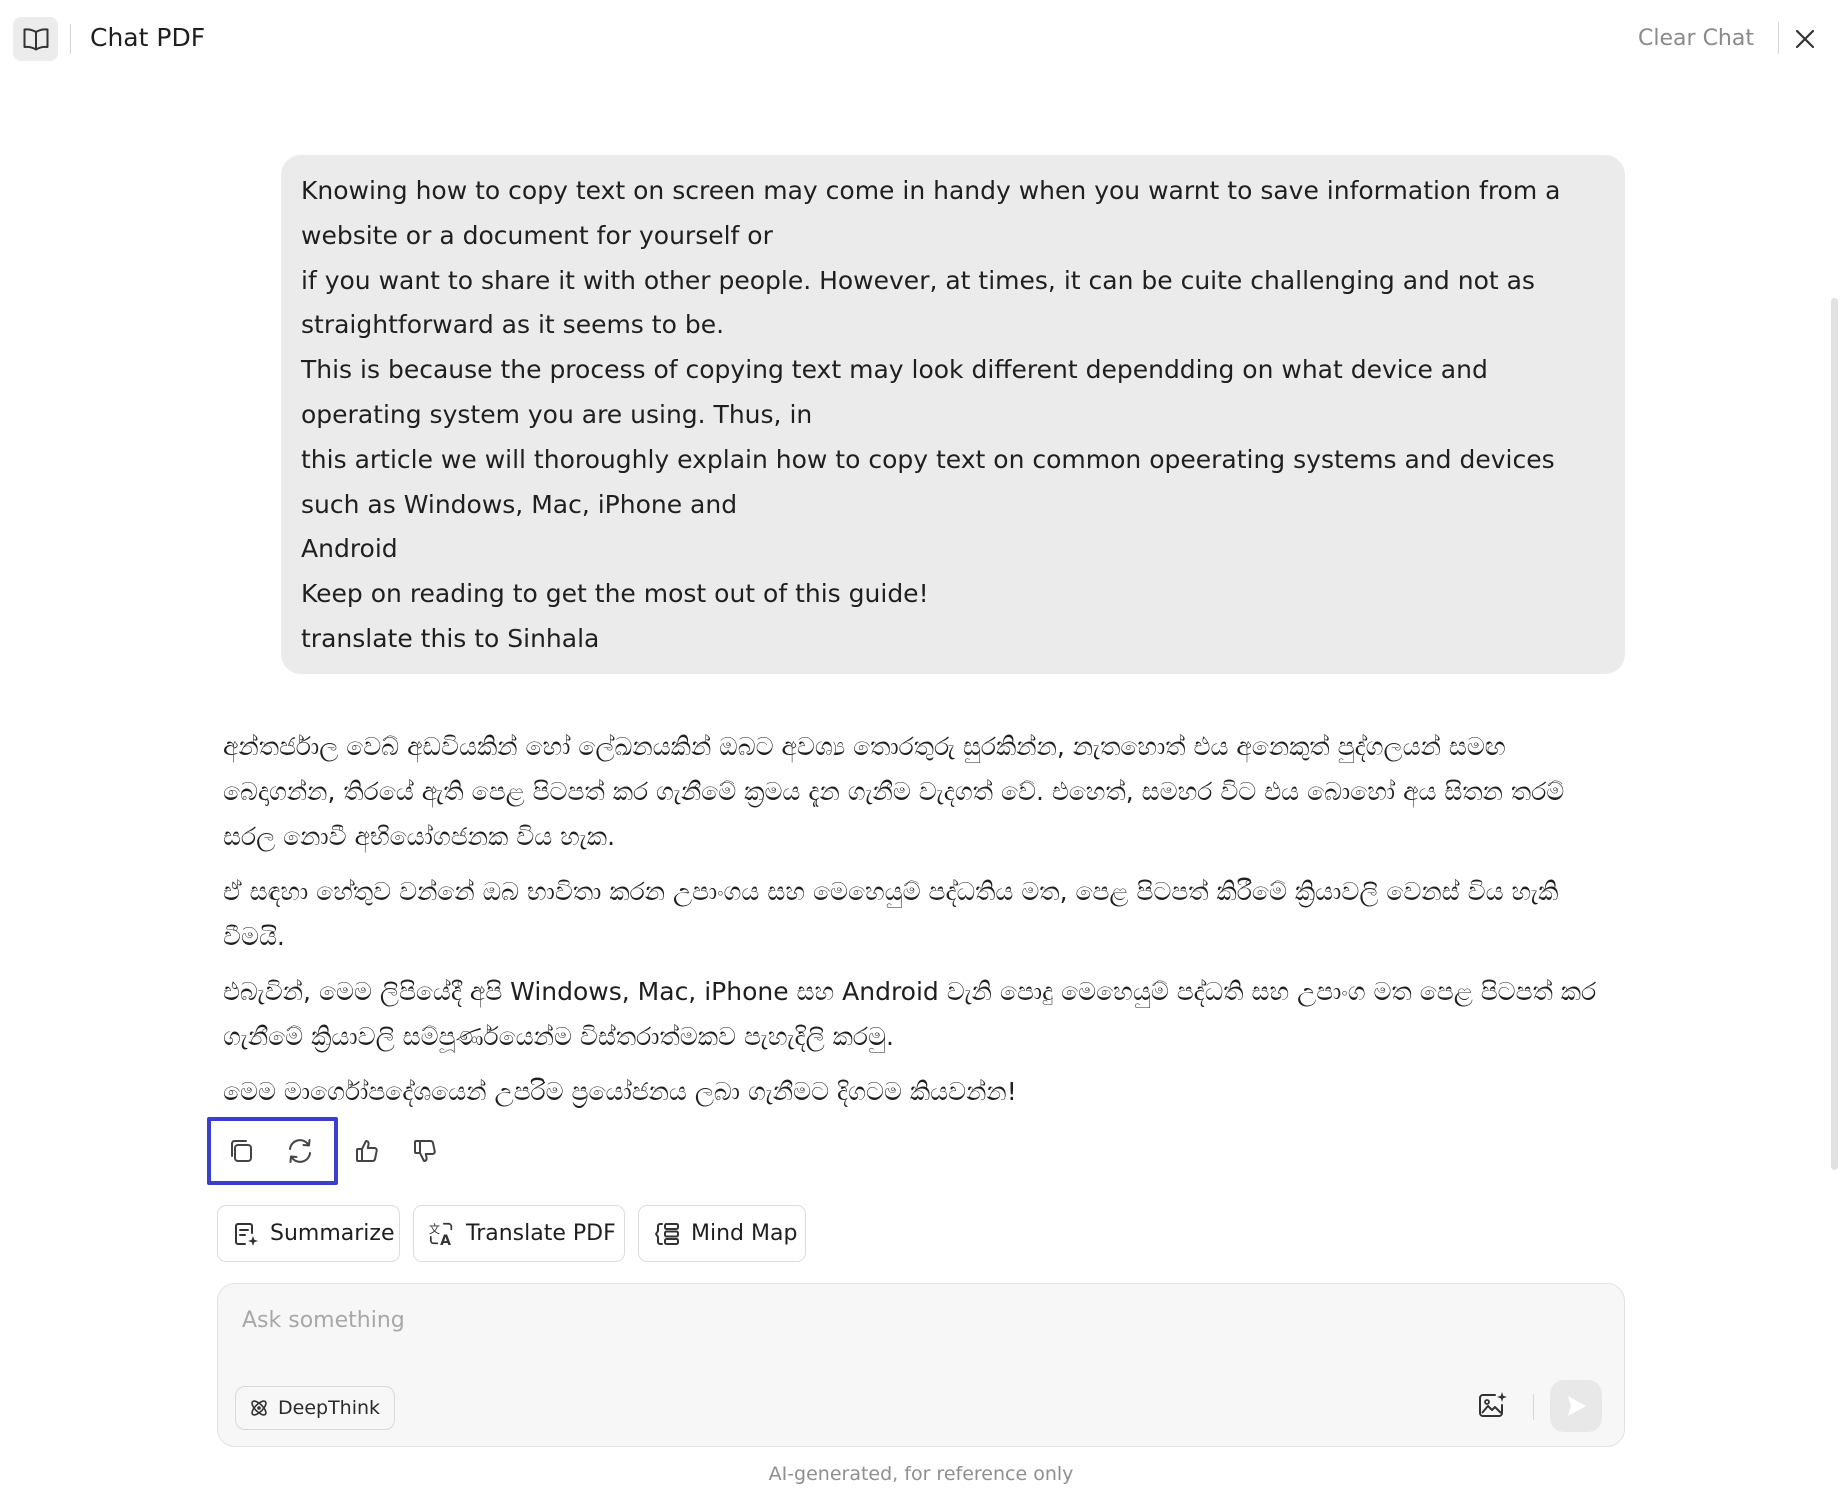 The image size is (1842, 1498). I want to click on scrollbar-thumb, so click(1834, 734).